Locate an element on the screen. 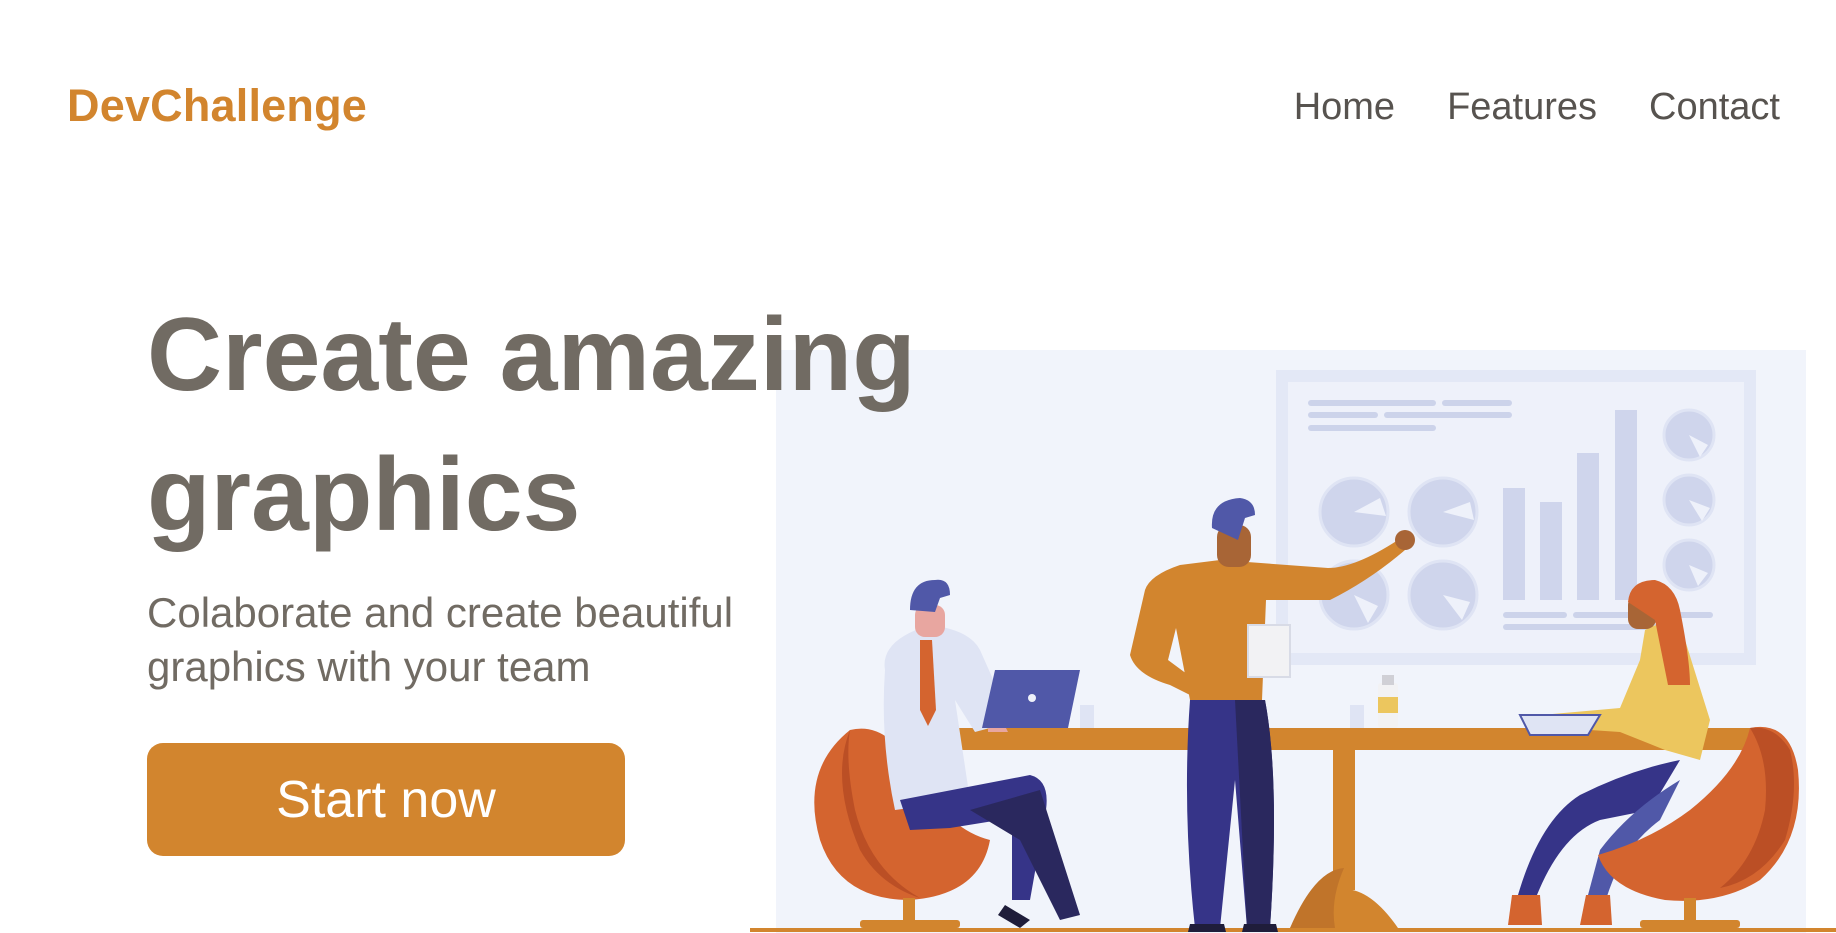  logo: DevChallenge is located at coordinates (217, 106).